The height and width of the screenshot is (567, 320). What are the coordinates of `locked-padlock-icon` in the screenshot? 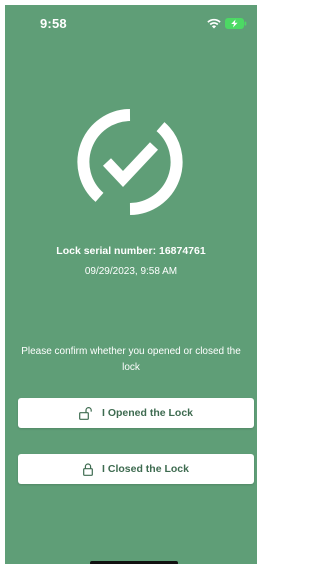 It's located at (88, 469).